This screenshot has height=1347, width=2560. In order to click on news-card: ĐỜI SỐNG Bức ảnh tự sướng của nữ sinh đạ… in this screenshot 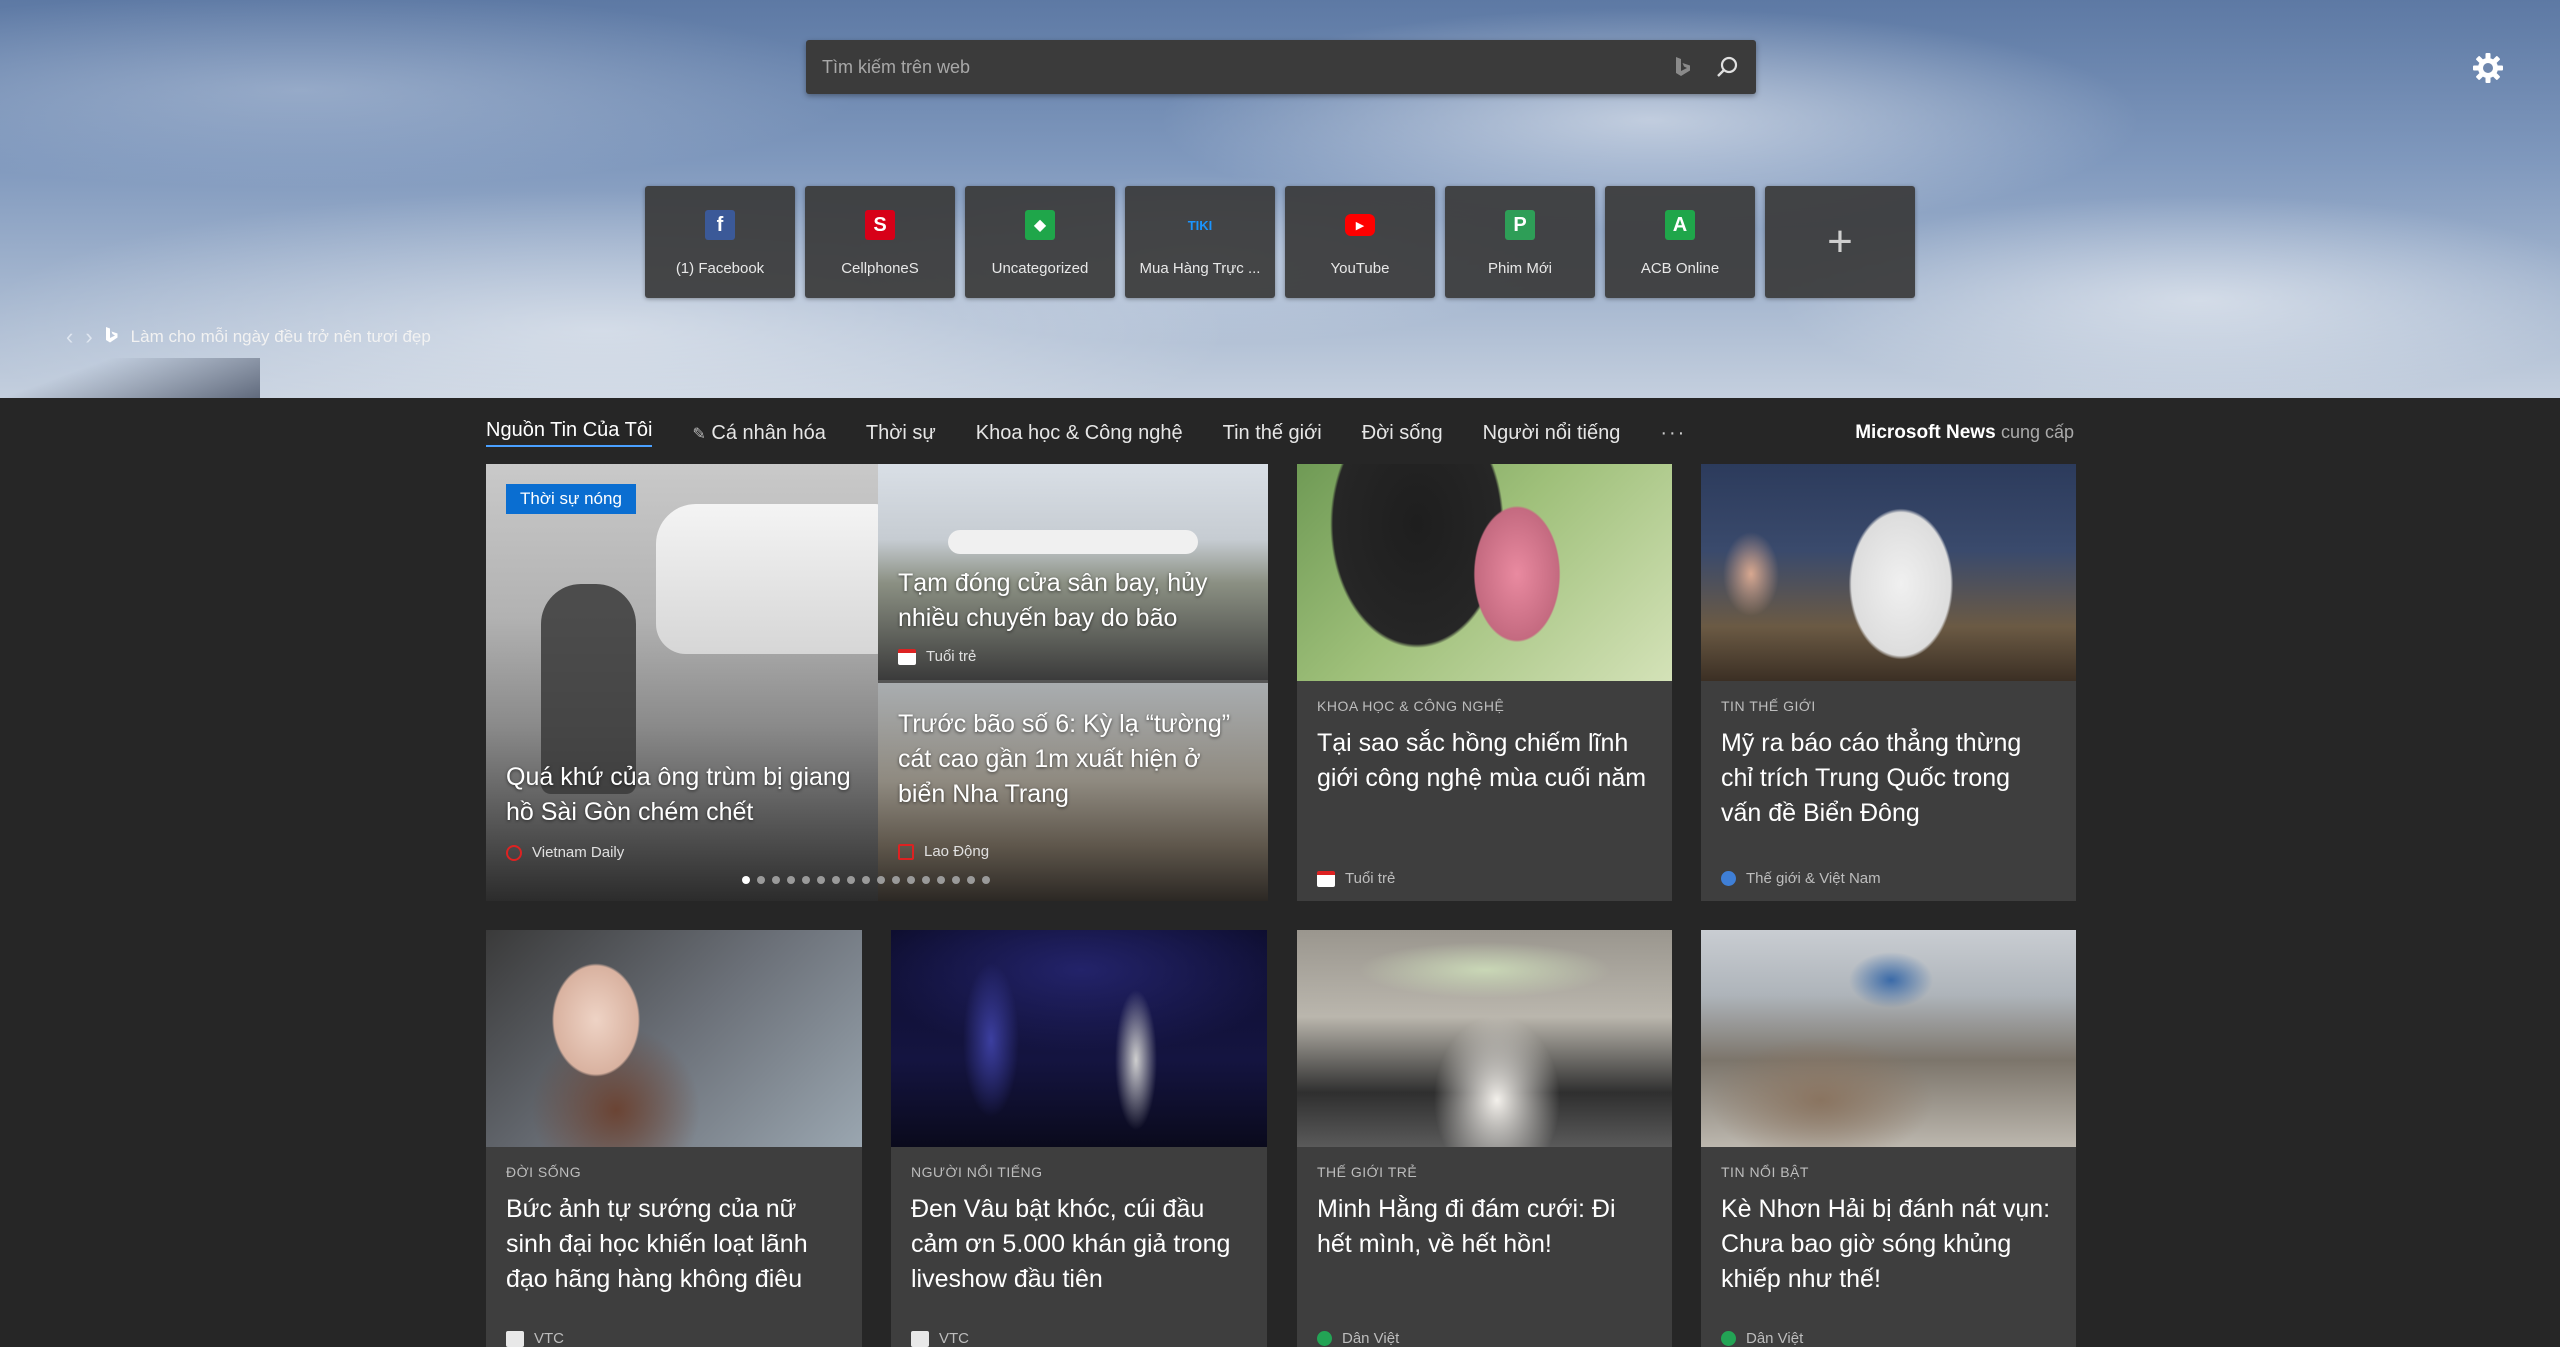, I will do `click(674, 1138)`.